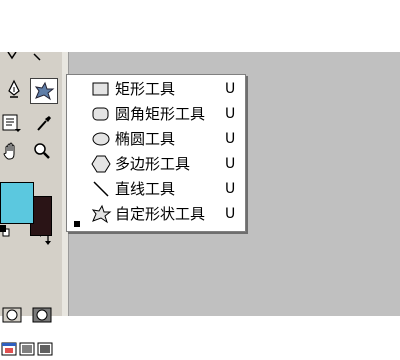  I want to click on menu-item-ellipse-tool: 椭圆工具 U, so click(156, 139).